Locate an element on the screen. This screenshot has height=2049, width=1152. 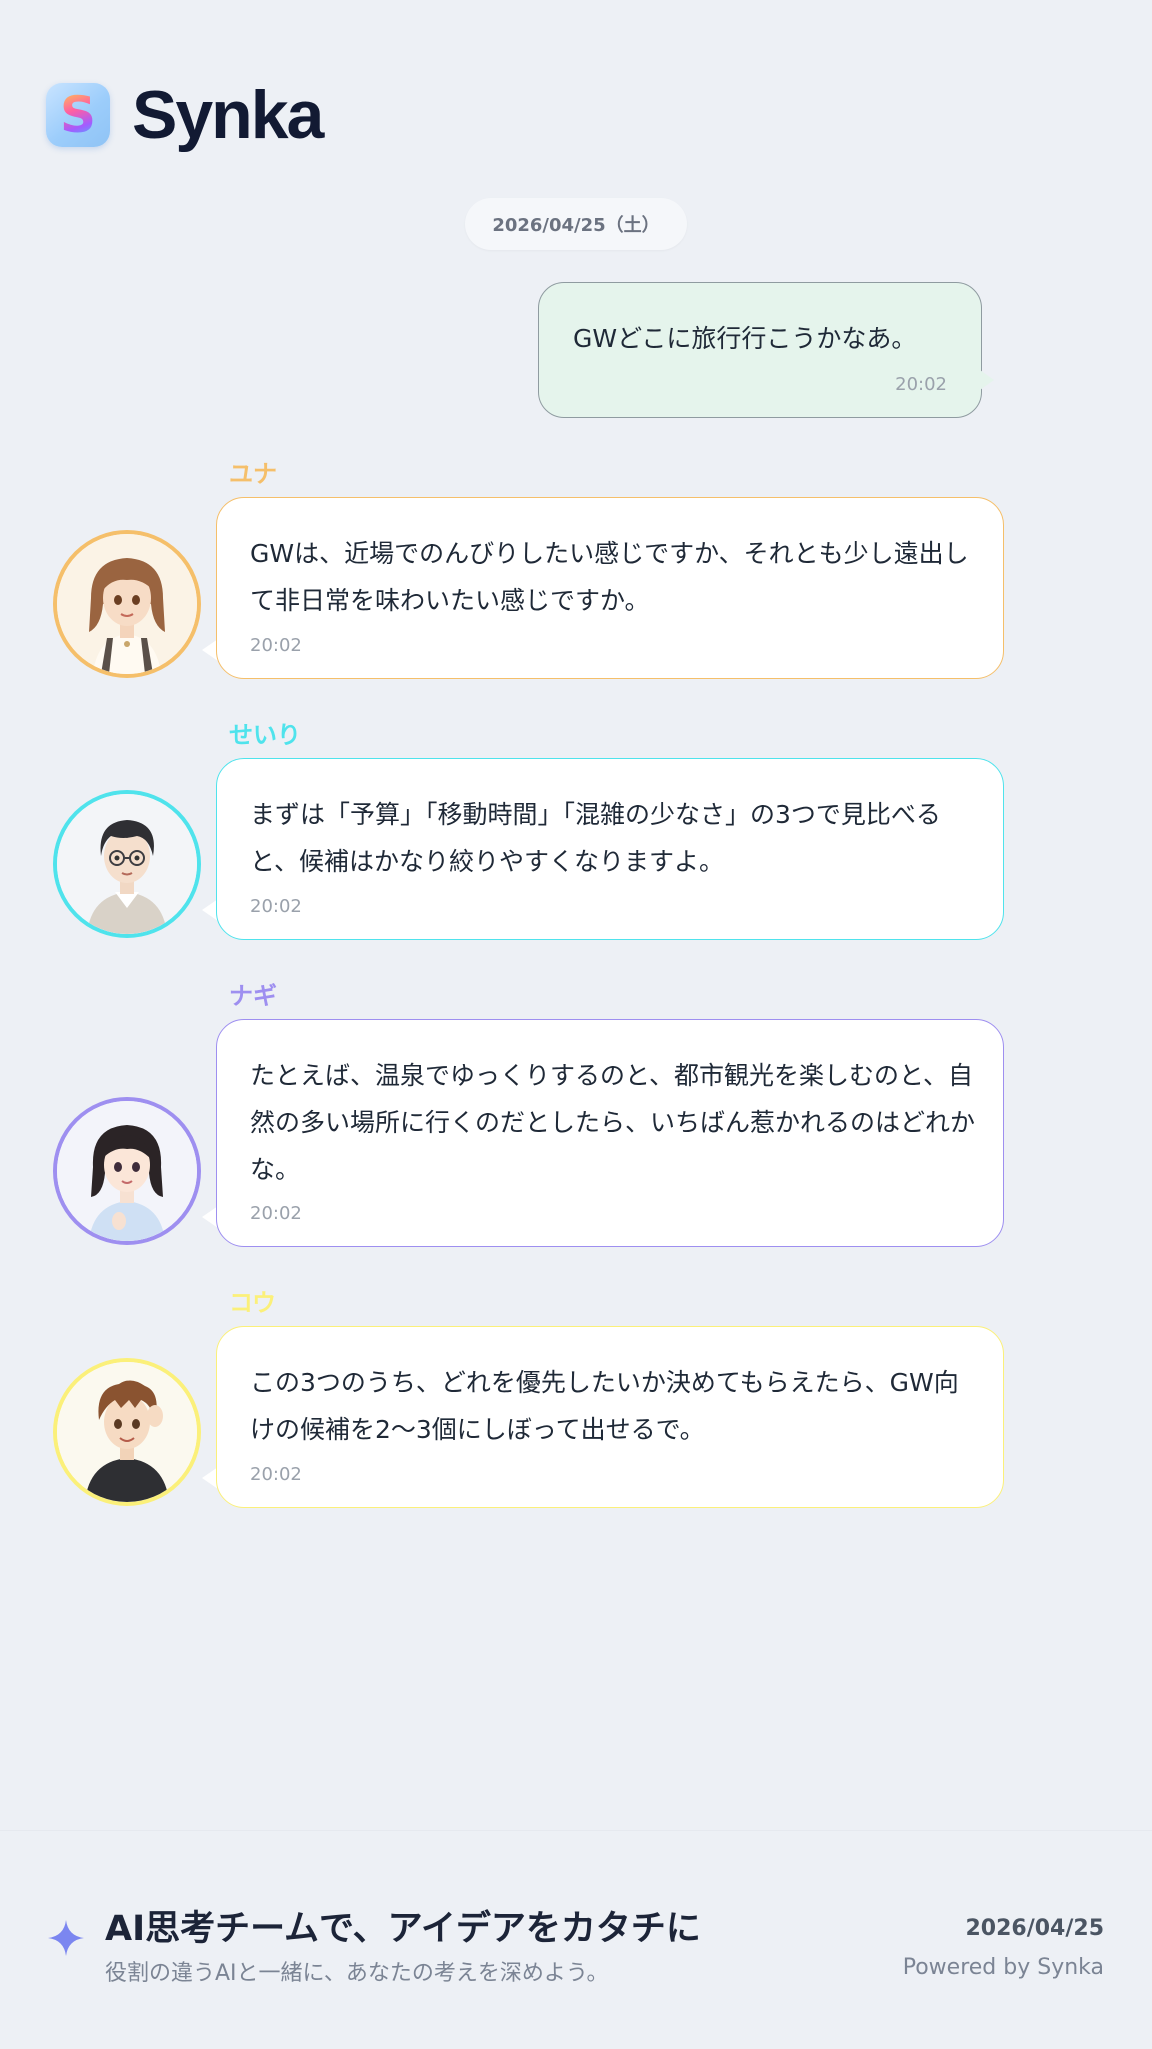
app-header: S Synka is located at coordinates (185, 115).